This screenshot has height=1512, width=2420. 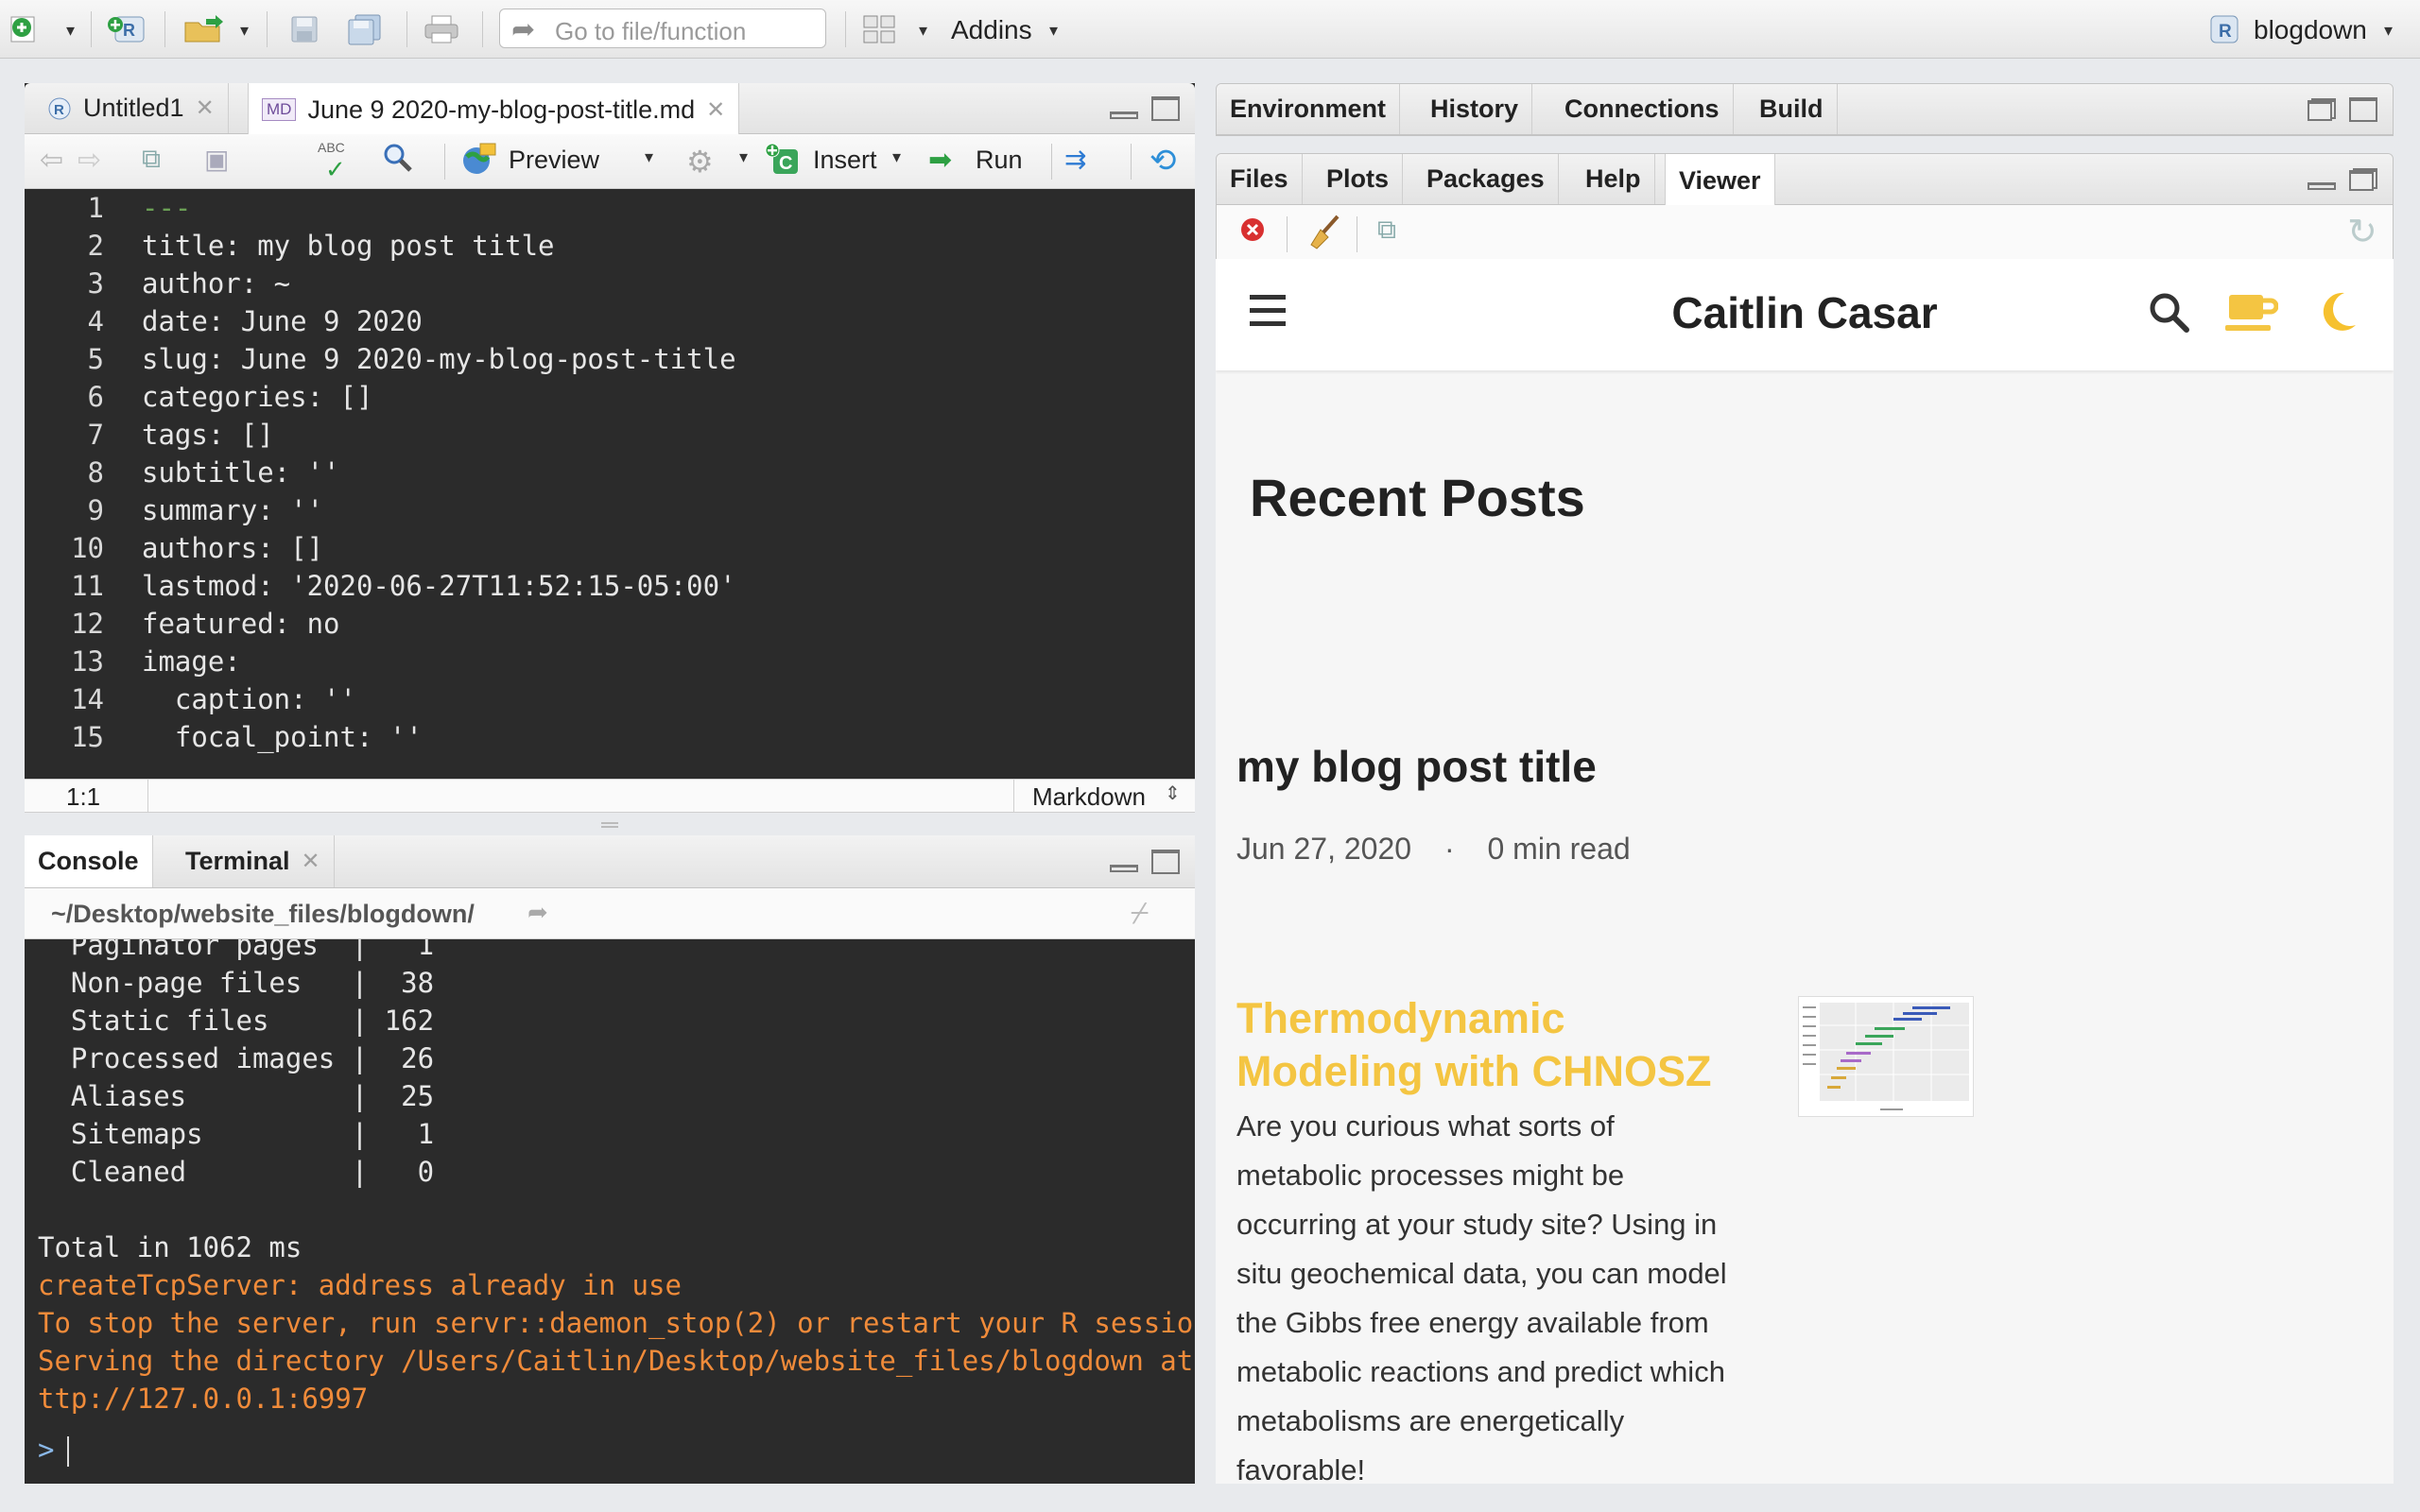 What do you see at coordinates (1359, 179) in the screenshot?
I see `tab-plots: Plots` at bounding box center [1359, 179].